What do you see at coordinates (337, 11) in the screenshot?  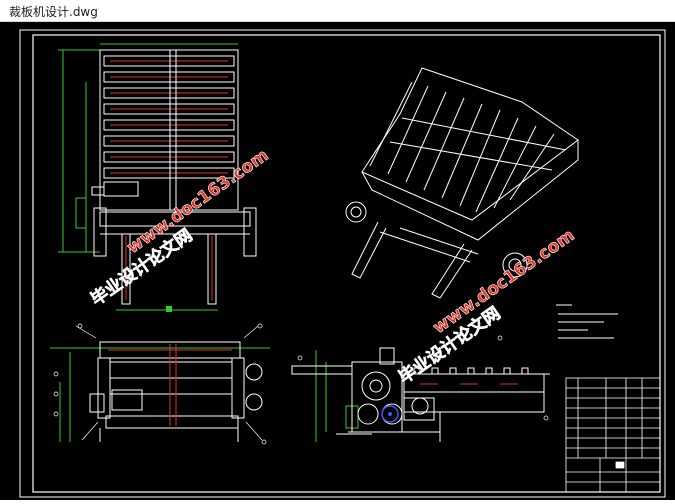 I see `window-title-bar: 裁板机设计.dwg` at bounding box center [337, 11].